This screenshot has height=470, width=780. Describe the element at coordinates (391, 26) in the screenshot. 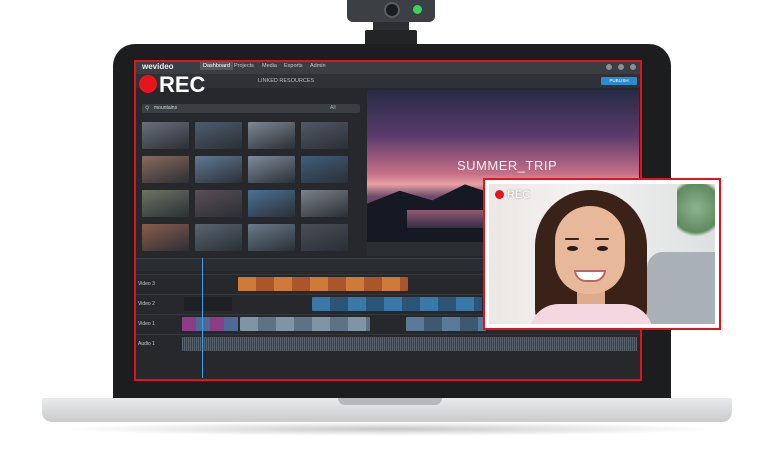

I see `webcam-neck` at that location.